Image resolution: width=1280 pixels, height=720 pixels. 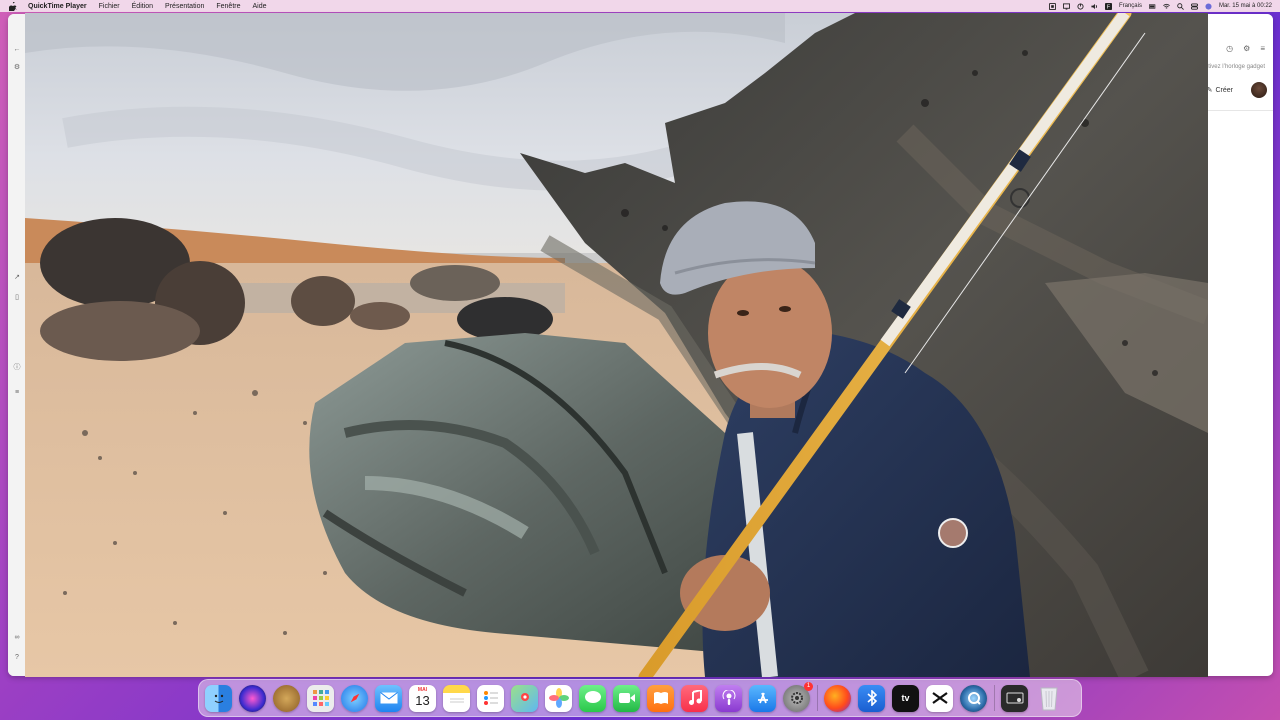 I want to click on info-icon: ⓘ, so click(x=17, y=368).